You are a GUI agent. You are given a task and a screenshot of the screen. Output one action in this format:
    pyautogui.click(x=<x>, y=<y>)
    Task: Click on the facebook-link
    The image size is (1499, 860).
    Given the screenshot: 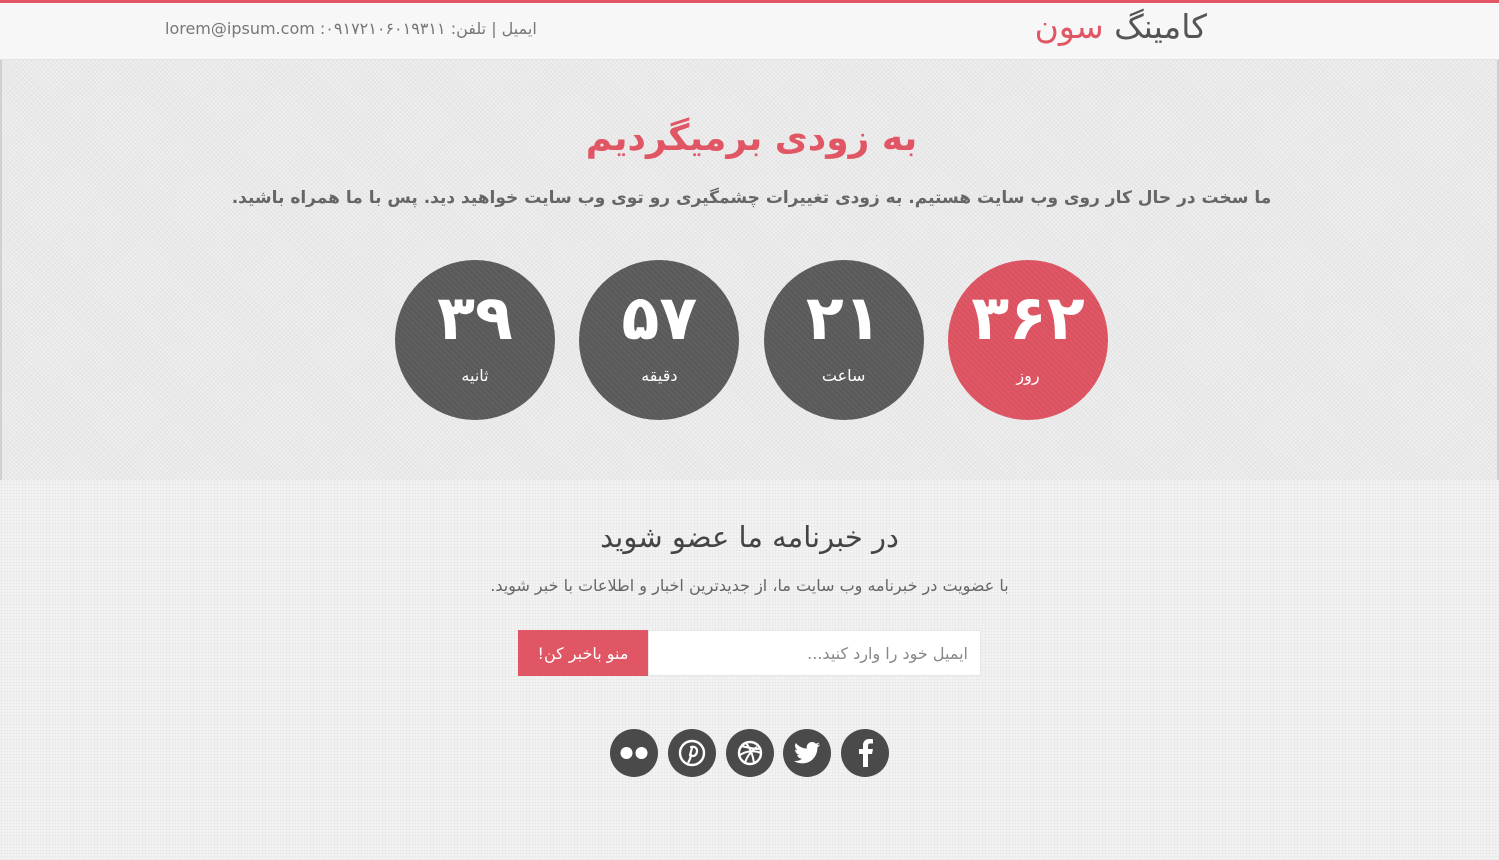 What is the action you would take?
    pyautogui.click(x=865, y=753)
    